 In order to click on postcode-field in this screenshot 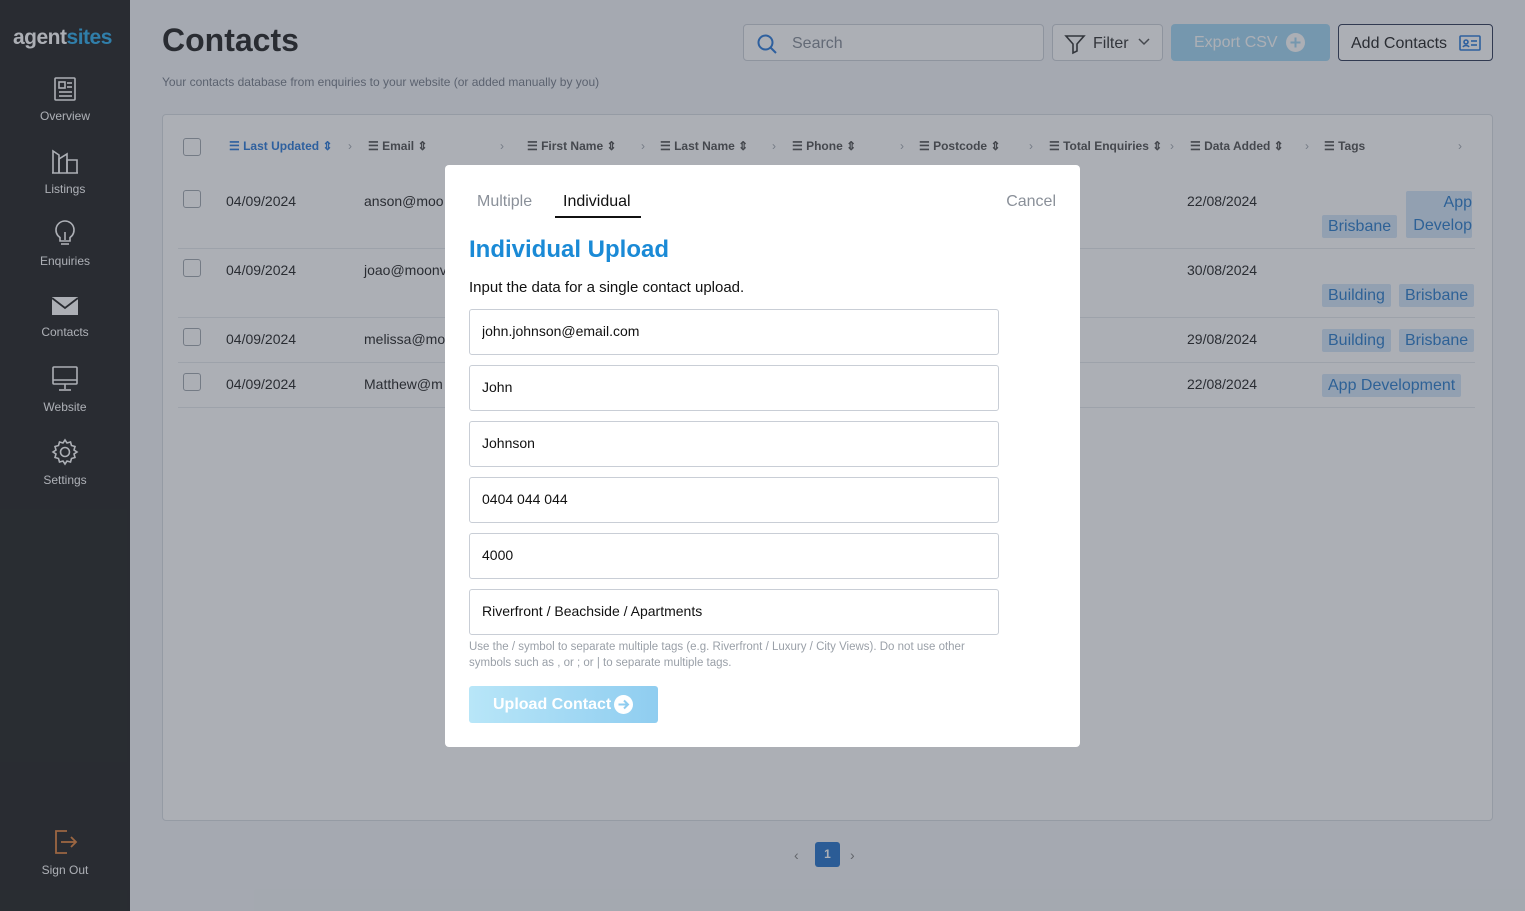, I will do `click(734, 556)`.